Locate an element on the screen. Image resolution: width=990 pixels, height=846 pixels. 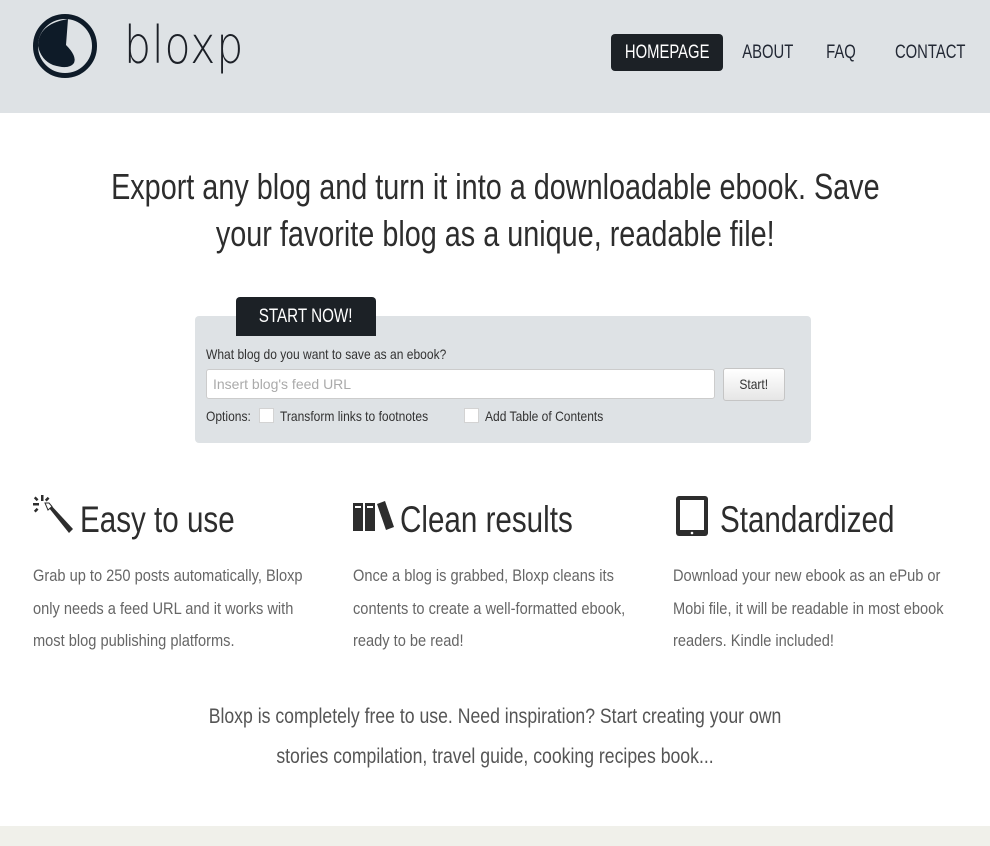
start-now-tab: START NOW! is located at coordinates (306, 316).